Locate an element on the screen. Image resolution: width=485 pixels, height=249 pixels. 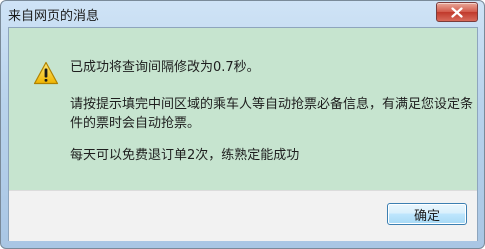
warning-icon is located at coordinates (46, 73).